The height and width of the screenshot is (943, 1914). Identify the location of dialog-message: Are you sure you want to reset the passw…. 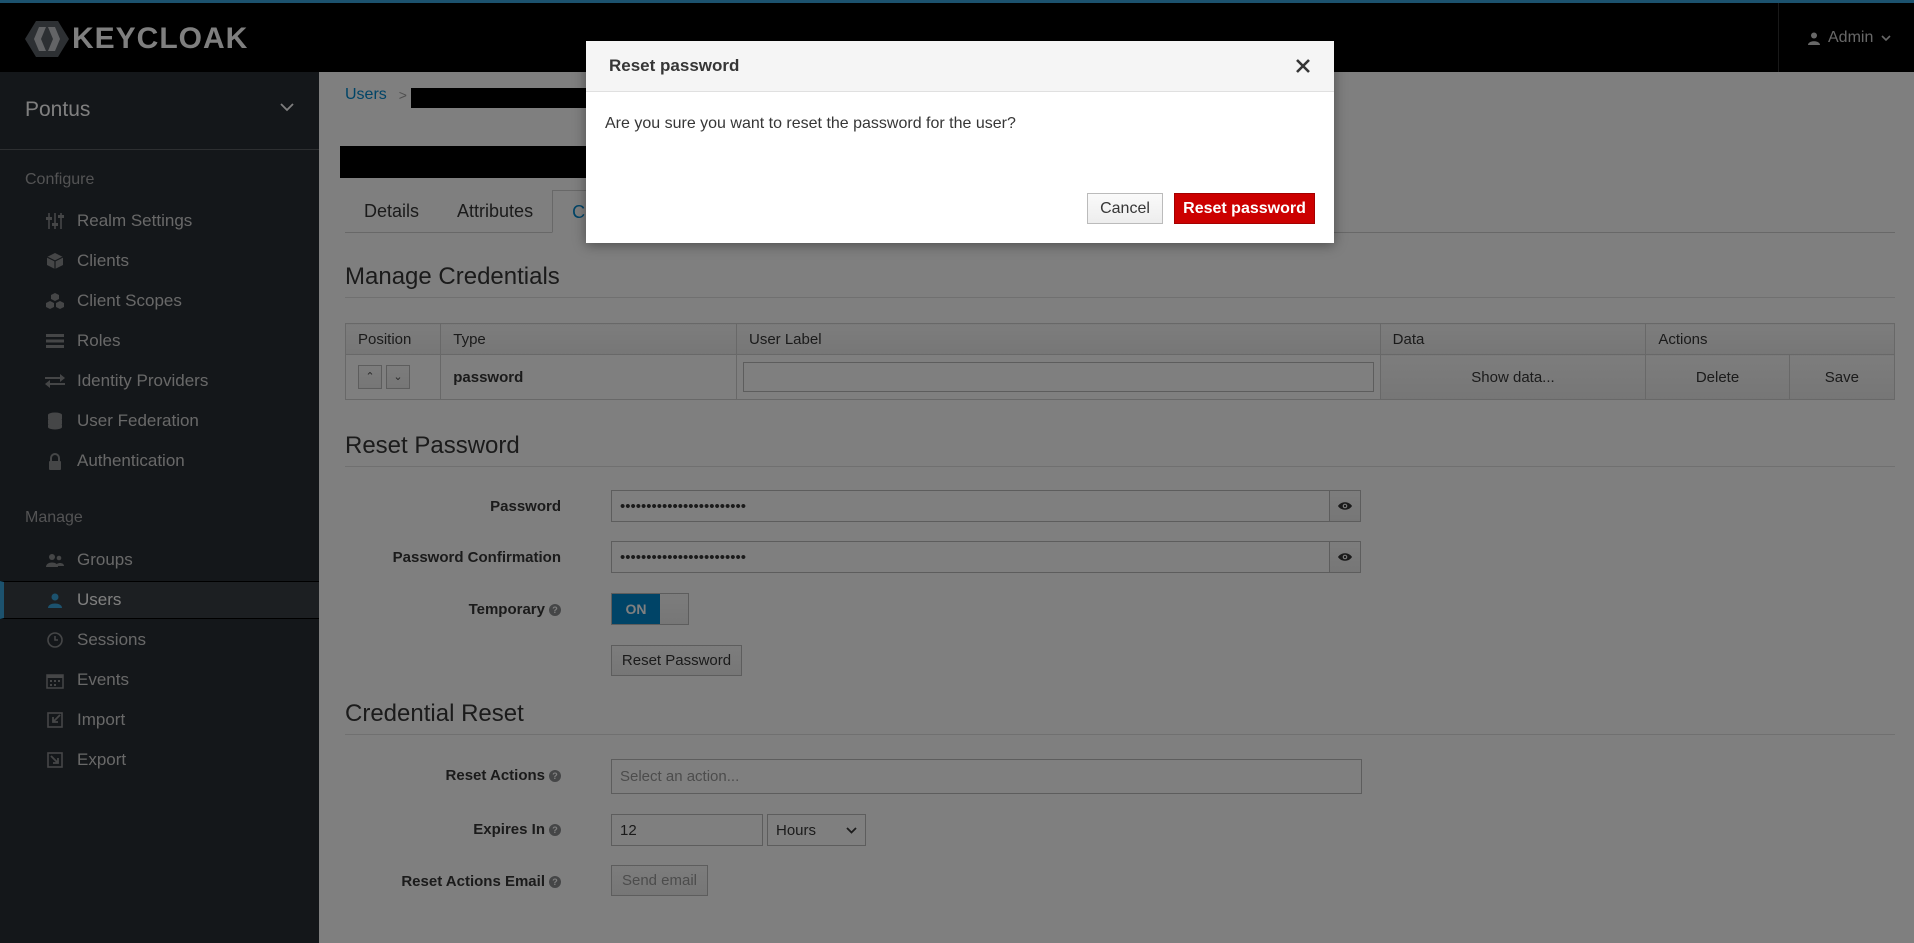
(810, 123).